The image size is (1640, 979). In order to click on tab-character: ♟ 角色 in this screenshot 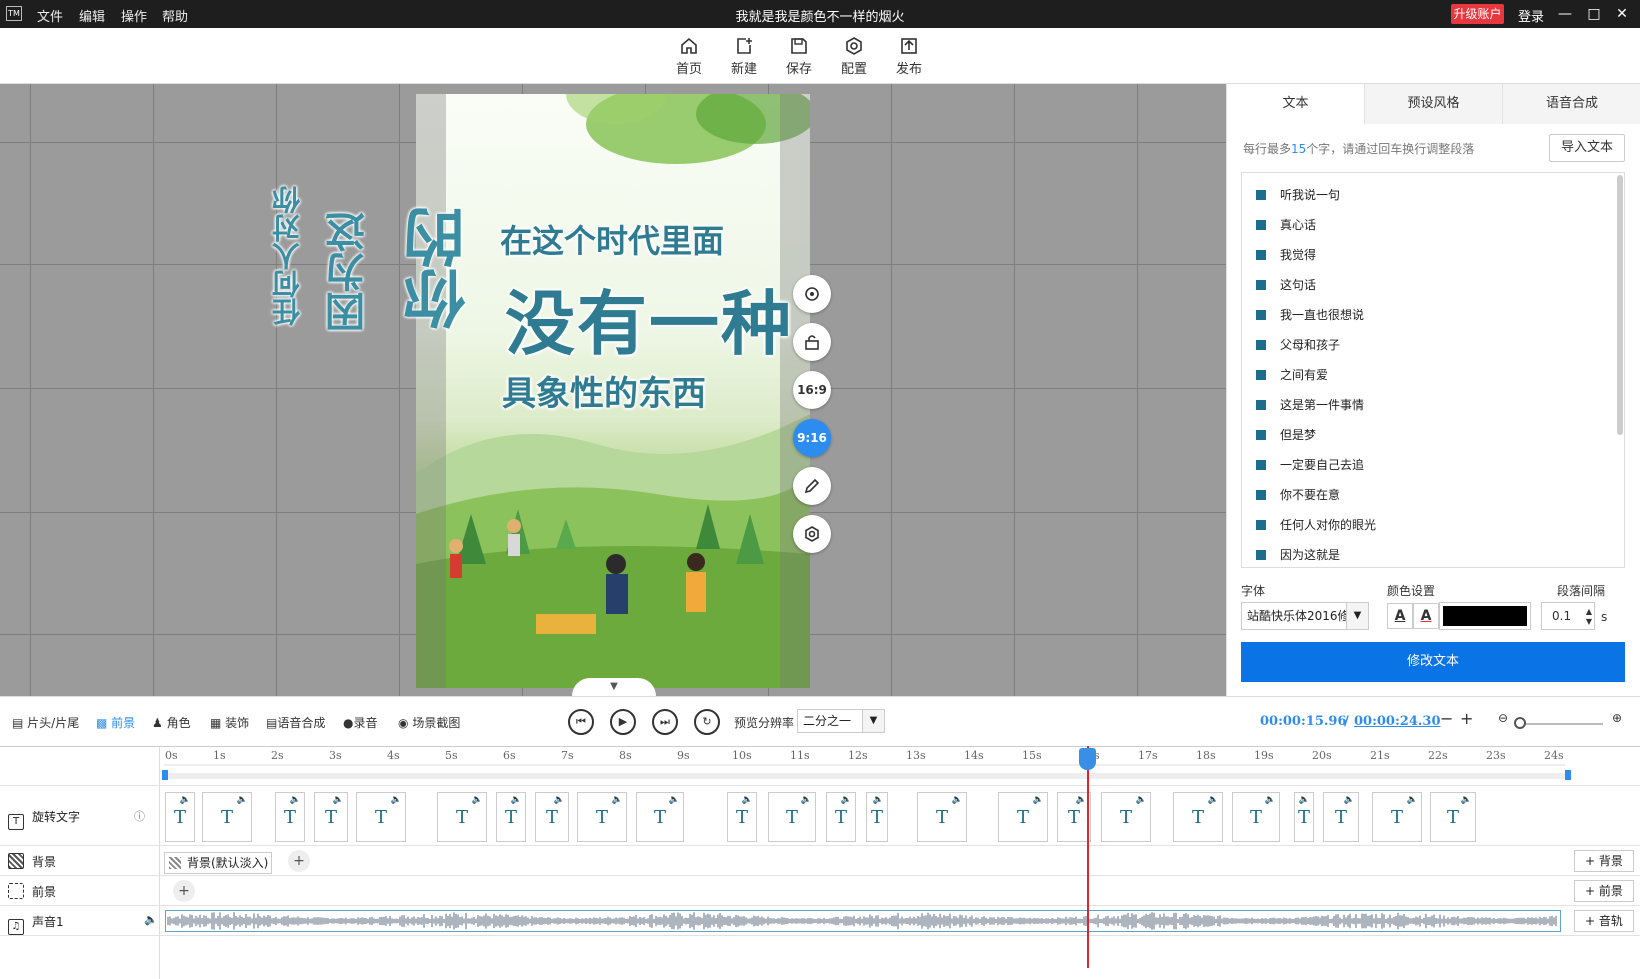, I will do `click(171, 722)`.